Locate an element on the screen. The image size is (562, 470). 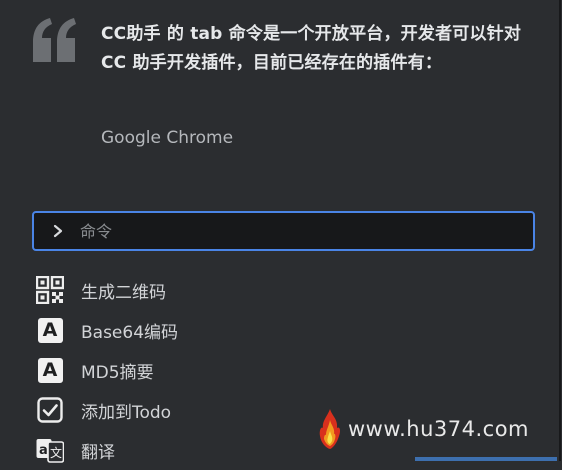
watermark: www.hu374.com is located at coordinates (423, 429).